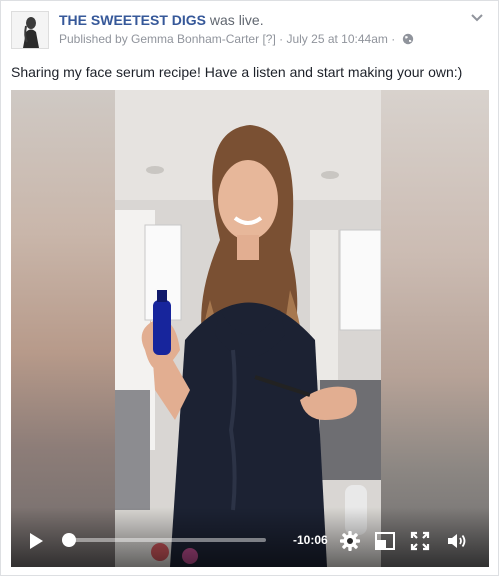  I want to click on volume-icon, so click(457, 541).